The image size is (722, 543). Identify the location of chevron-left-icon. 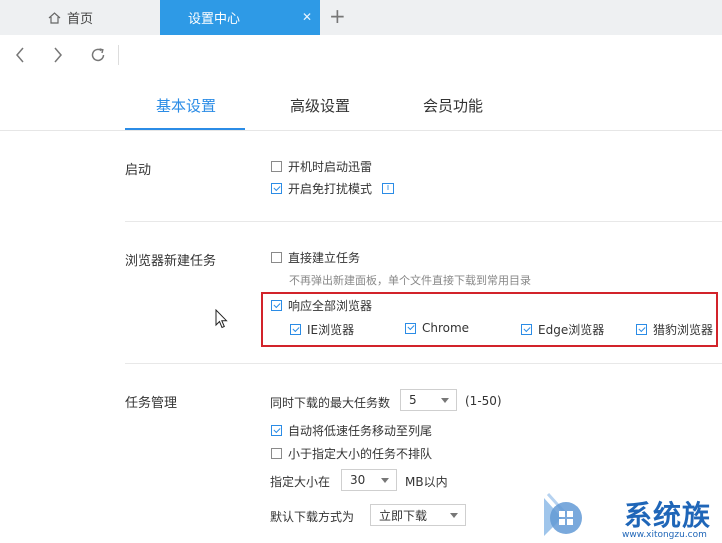
(20, 55).